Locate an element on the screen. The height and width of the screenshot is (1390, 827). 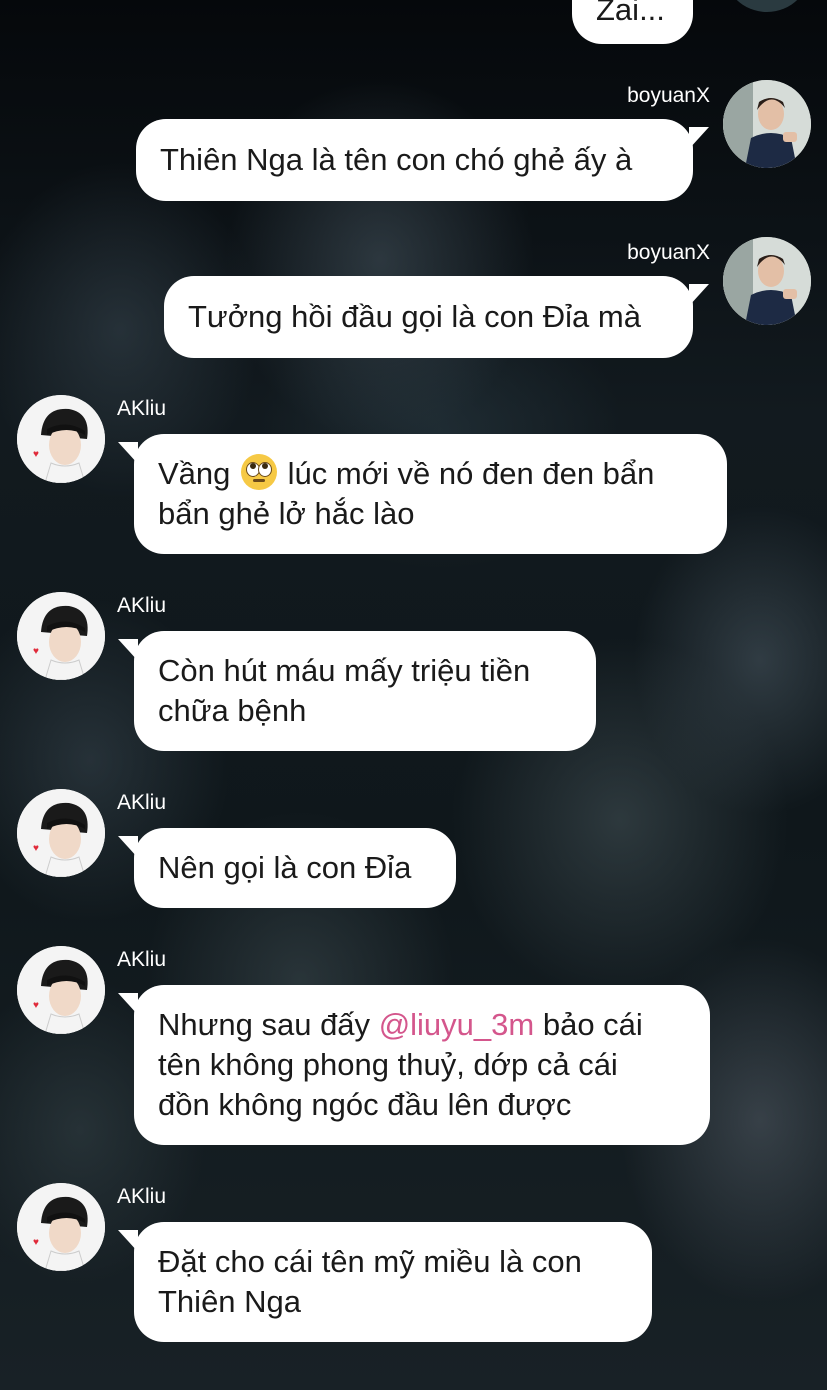
message-line: Nhưng sau đấy @liuyu_3m bảo cái is located at coordinates (422, 1025).